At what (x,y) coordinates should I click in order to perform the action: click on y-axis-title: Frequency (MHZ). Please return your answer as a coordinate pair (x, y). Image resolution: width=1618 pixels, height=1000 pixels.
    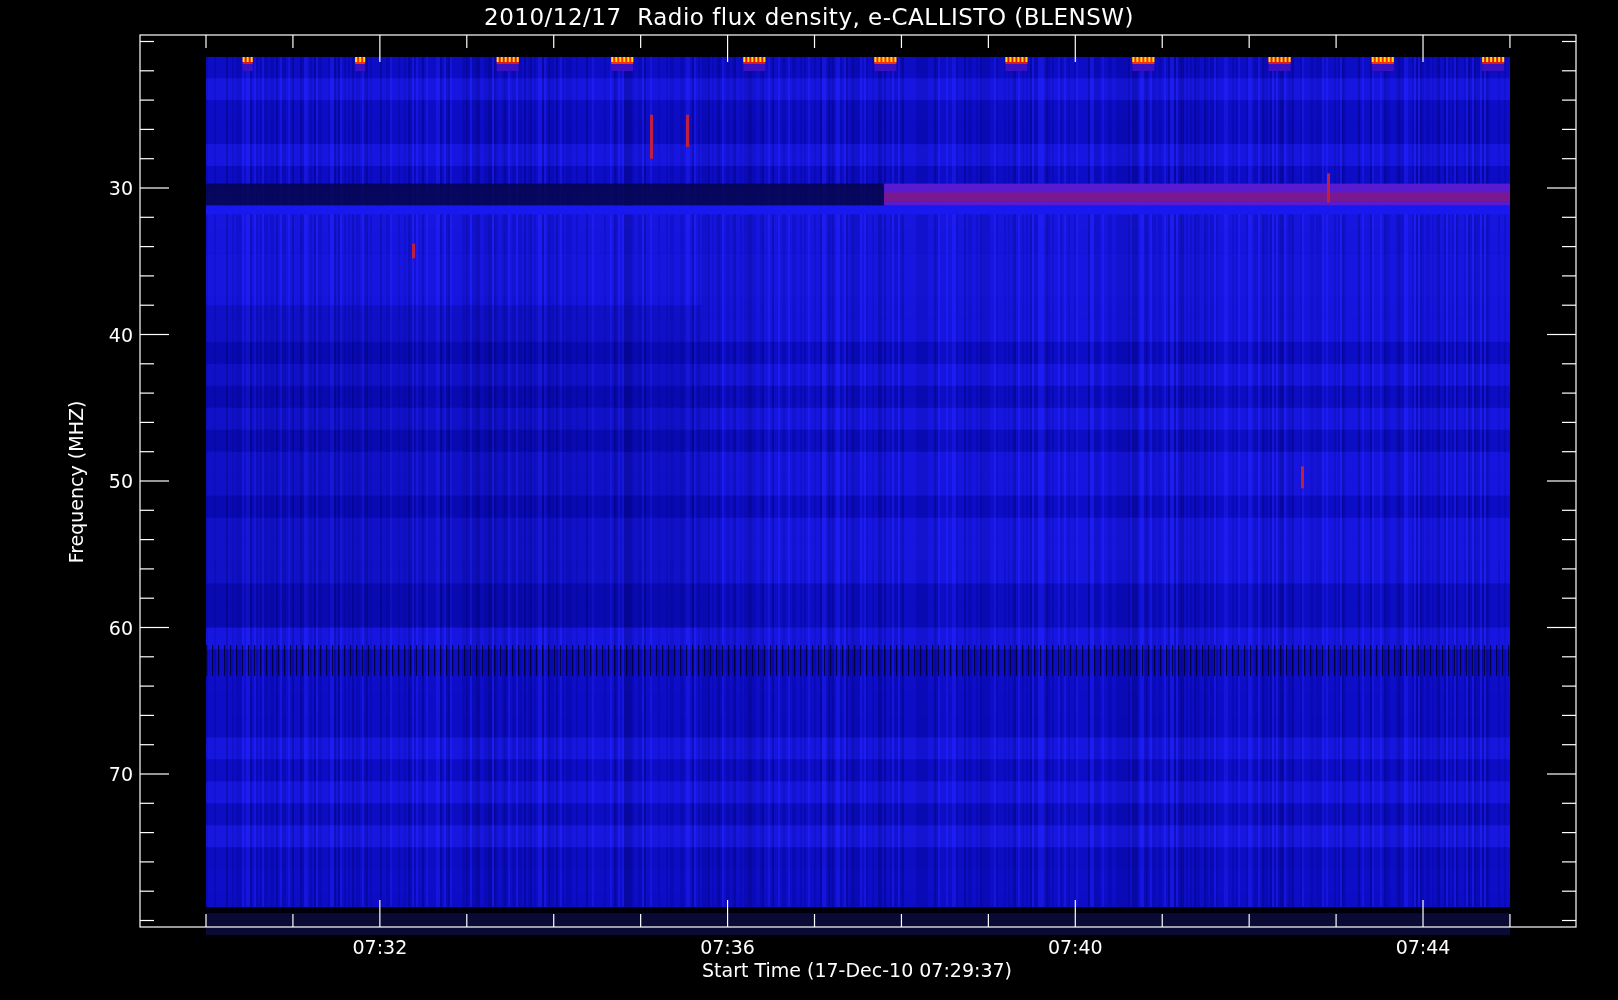
    Looking at the image, I should click on (76, 482).